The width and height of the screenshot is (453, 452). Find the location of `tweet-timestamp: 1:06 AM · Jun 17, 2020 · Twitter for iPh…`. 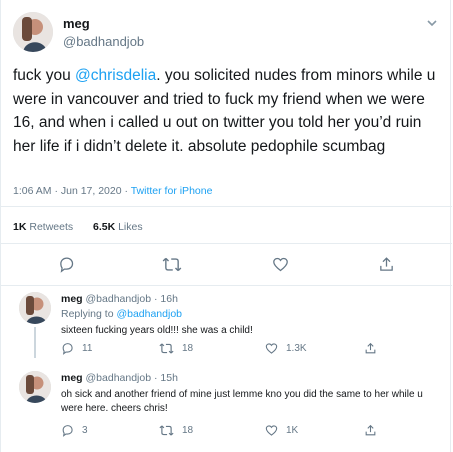

tweet-timestamp: 1:06 AM · Jun 17, 2020 · Twitter for iPh… is located at coordinates (112, 191).